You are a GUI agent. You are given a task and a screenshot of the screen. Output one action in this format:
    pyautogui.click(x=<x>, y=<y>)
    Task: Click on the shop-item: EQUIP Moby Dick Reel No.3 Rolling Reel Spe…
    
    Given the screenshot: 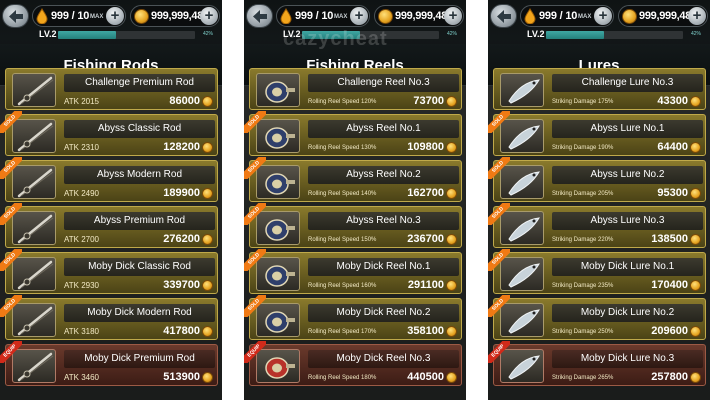 What is the action you would take?
    pyautogui.click(x=353, y=363)
    